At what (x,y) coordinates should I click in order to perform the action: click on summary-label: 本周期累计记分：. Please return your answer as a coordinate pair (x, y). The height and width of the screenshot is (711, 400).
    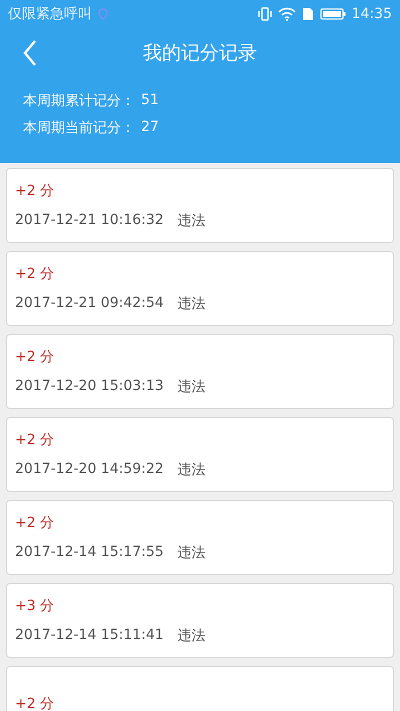
    Looking at the image, I should click on (79, 101).